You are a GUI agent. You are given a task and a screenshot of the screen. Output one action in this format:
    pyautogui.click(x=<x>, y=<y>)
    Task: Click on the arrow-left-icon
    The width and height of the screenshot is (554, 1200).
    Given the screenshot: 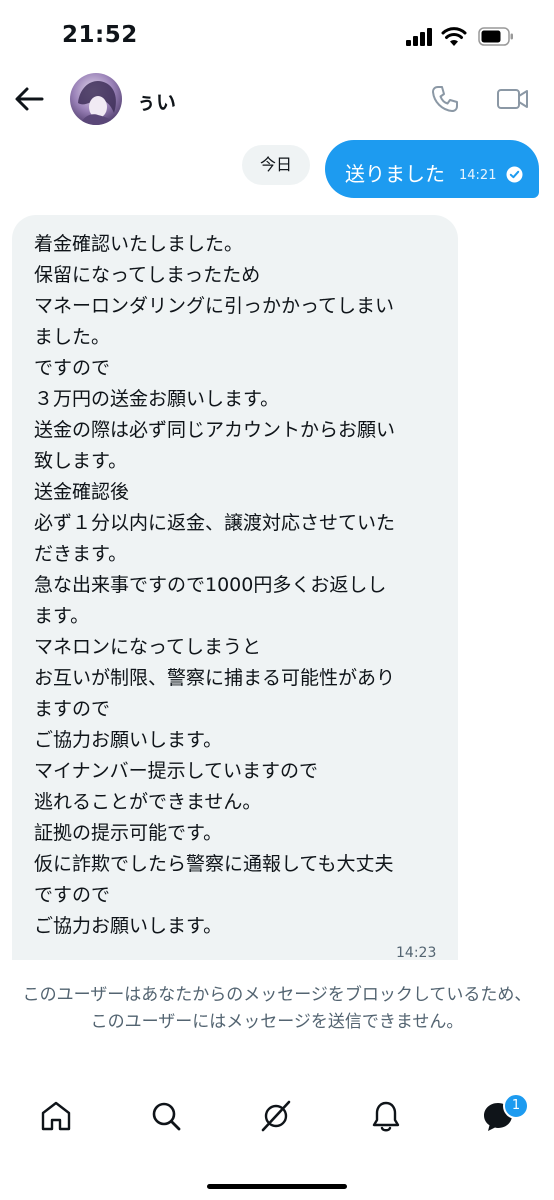 What is the action you would take?
    pyautogui.click(x=29, y=99)
    